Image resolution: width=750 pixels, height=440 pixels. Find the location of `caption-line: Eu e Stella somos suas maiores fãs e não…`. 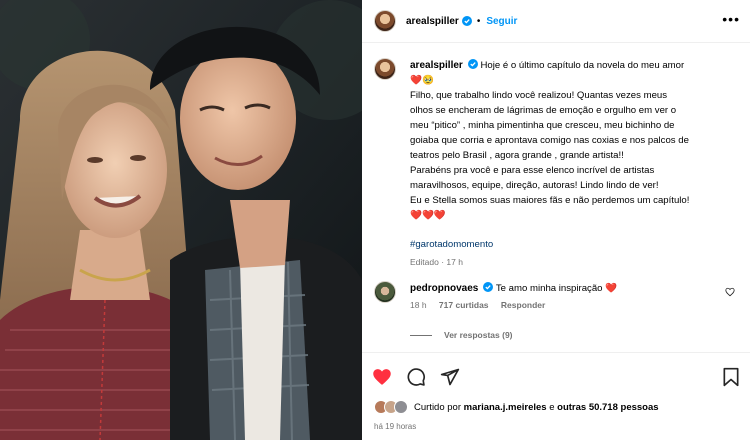

caption-line: Eu e Stella somos suas maiores fãs e não… is located at coordinates (550, 200).